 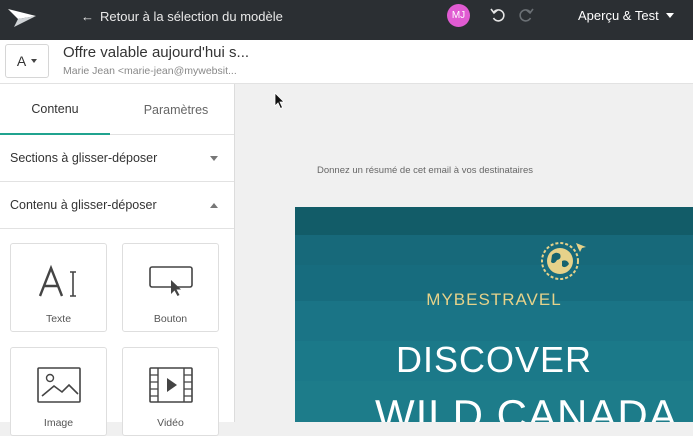 What do you see at coordinates (494, 299) in the screenshot?
I see `brand-name: MYBESTRAVEL` at bounding box center [494, 299].